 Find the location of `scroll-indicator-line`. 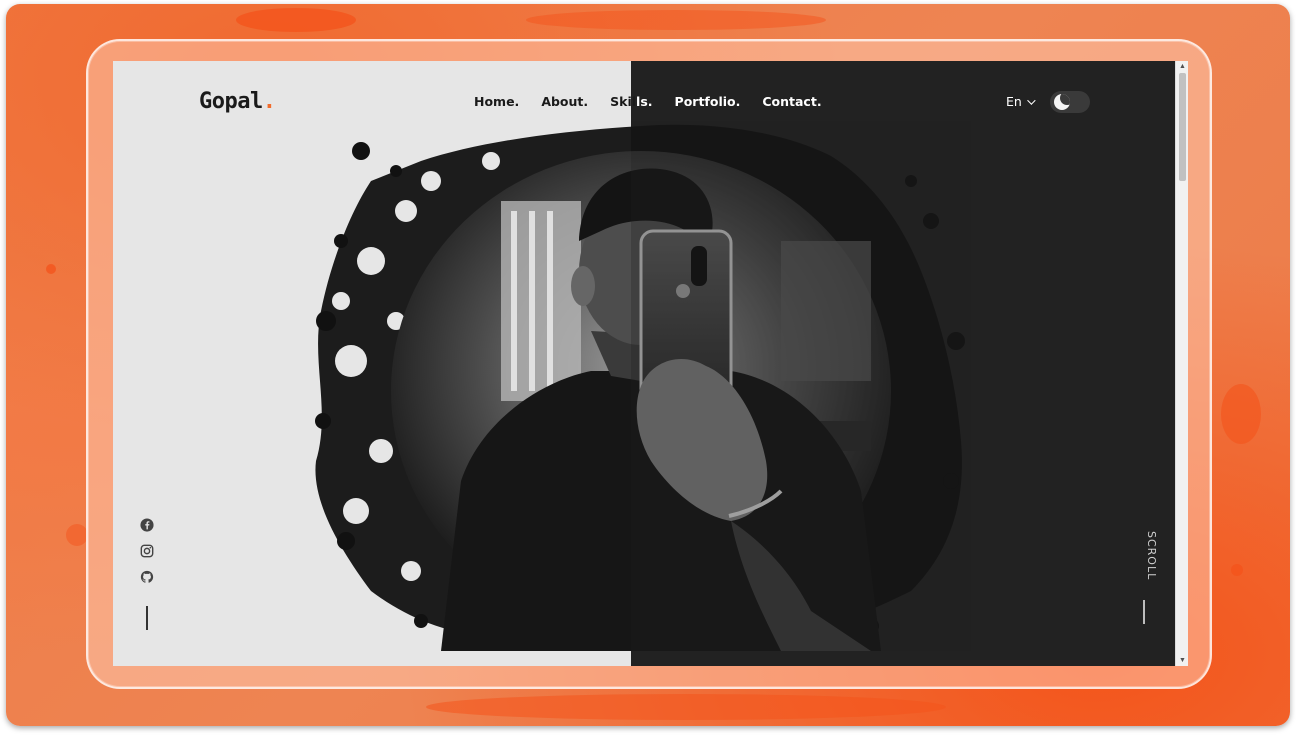

scroll-indicator-line is located at coordinates (1144, 612).